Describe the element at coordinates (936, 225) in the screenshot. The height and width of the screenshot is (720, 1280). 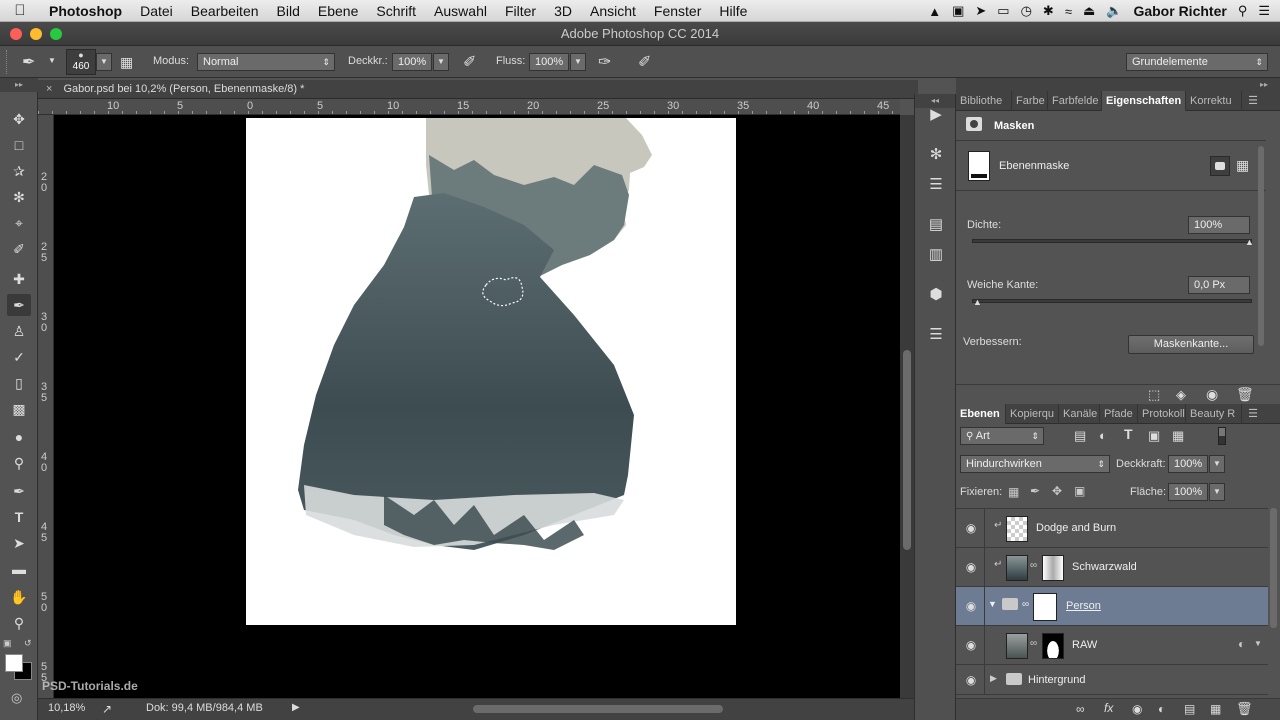
I see `notes-icon: ▤` at that location.